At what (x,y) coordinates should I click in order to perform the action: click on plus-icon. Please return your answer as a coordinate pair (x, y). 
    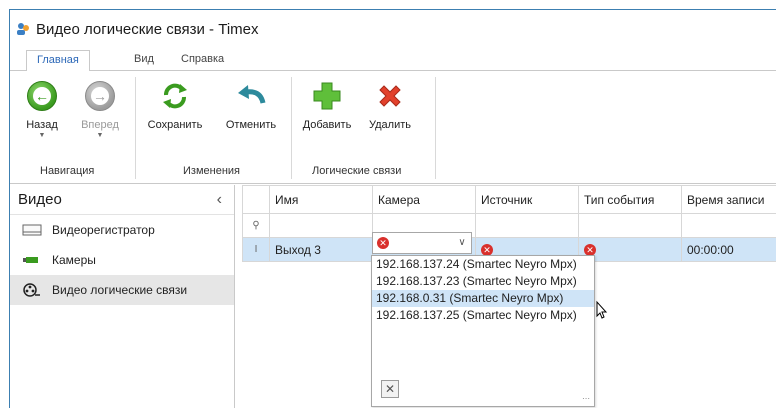
    Looking at the image, I should click on (327, 96).